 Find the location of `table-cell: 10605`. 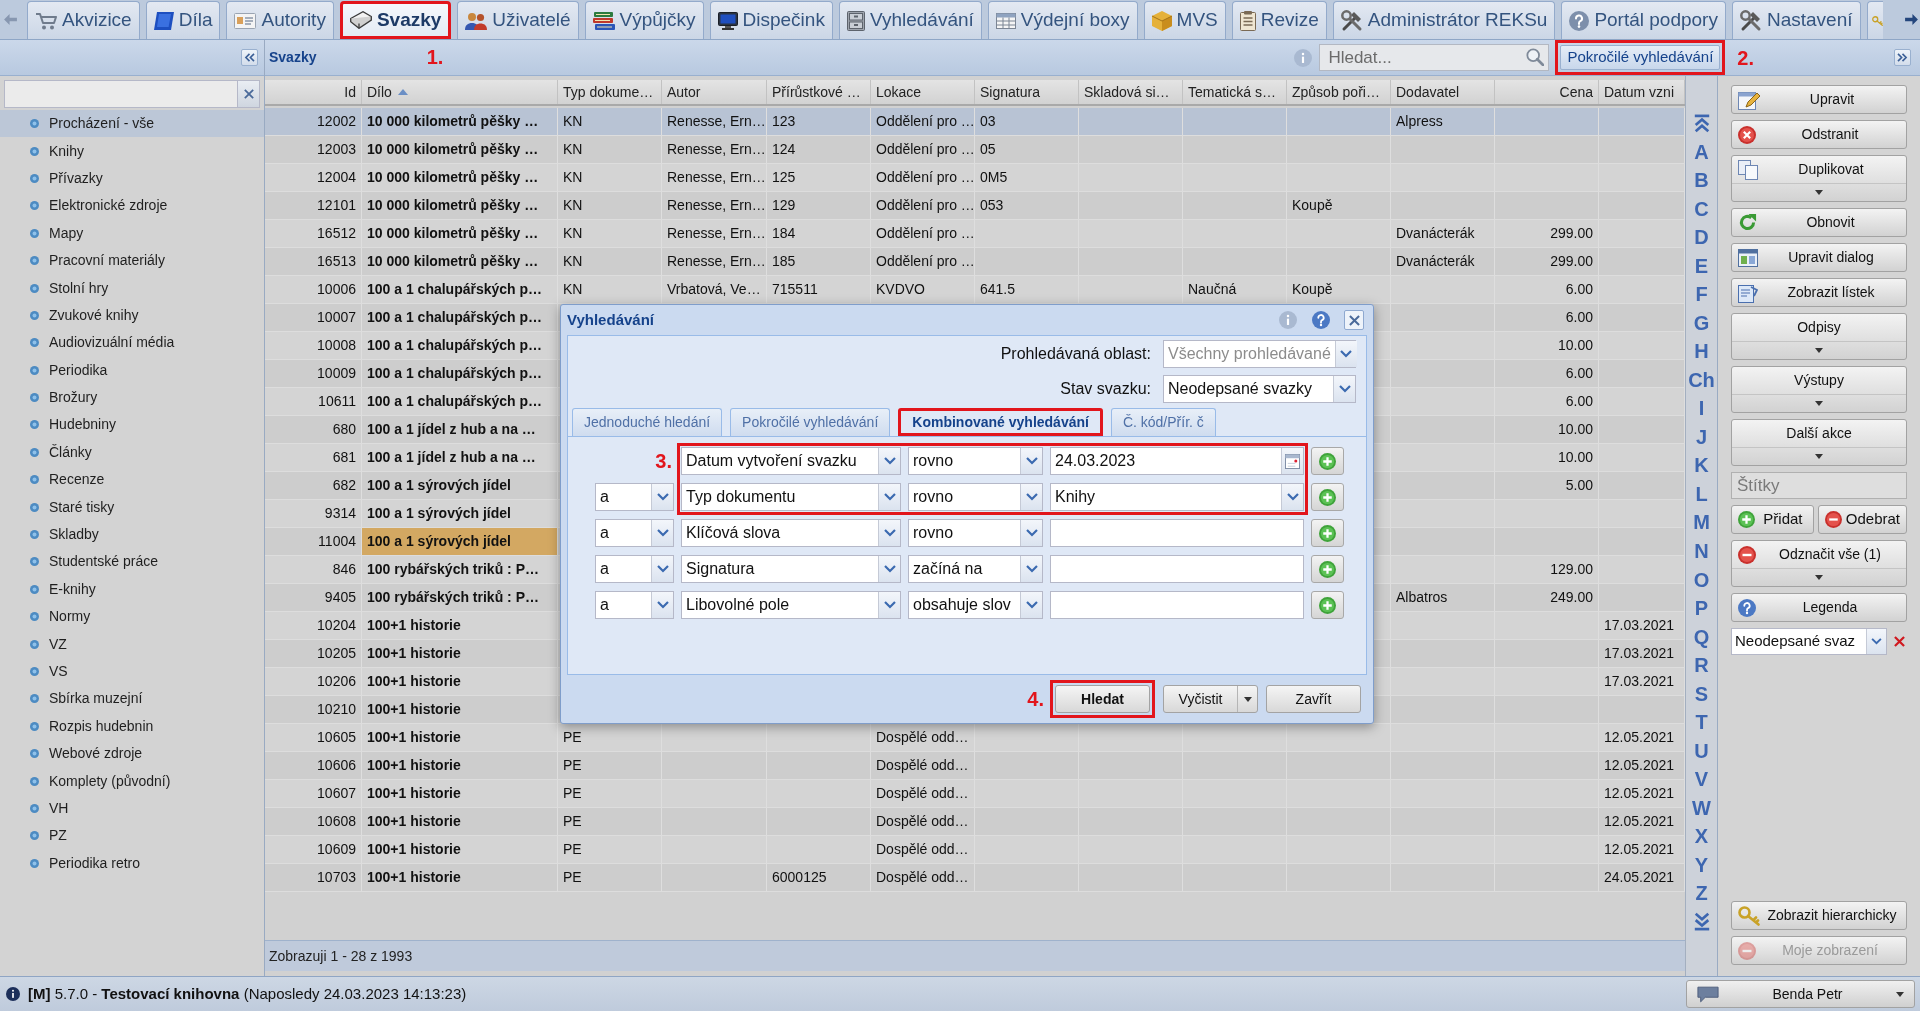

table-cell: 10605 is located at coordinates (313, 737).